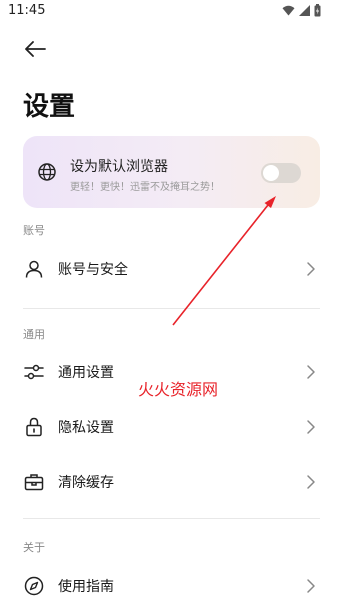 This screenshot has width=343, height=610. What do you see at coordinates (86, 428) in the screenshot?
I see `row-label-privacy-settings: 隐私设置` at bounding box center [86, 428].